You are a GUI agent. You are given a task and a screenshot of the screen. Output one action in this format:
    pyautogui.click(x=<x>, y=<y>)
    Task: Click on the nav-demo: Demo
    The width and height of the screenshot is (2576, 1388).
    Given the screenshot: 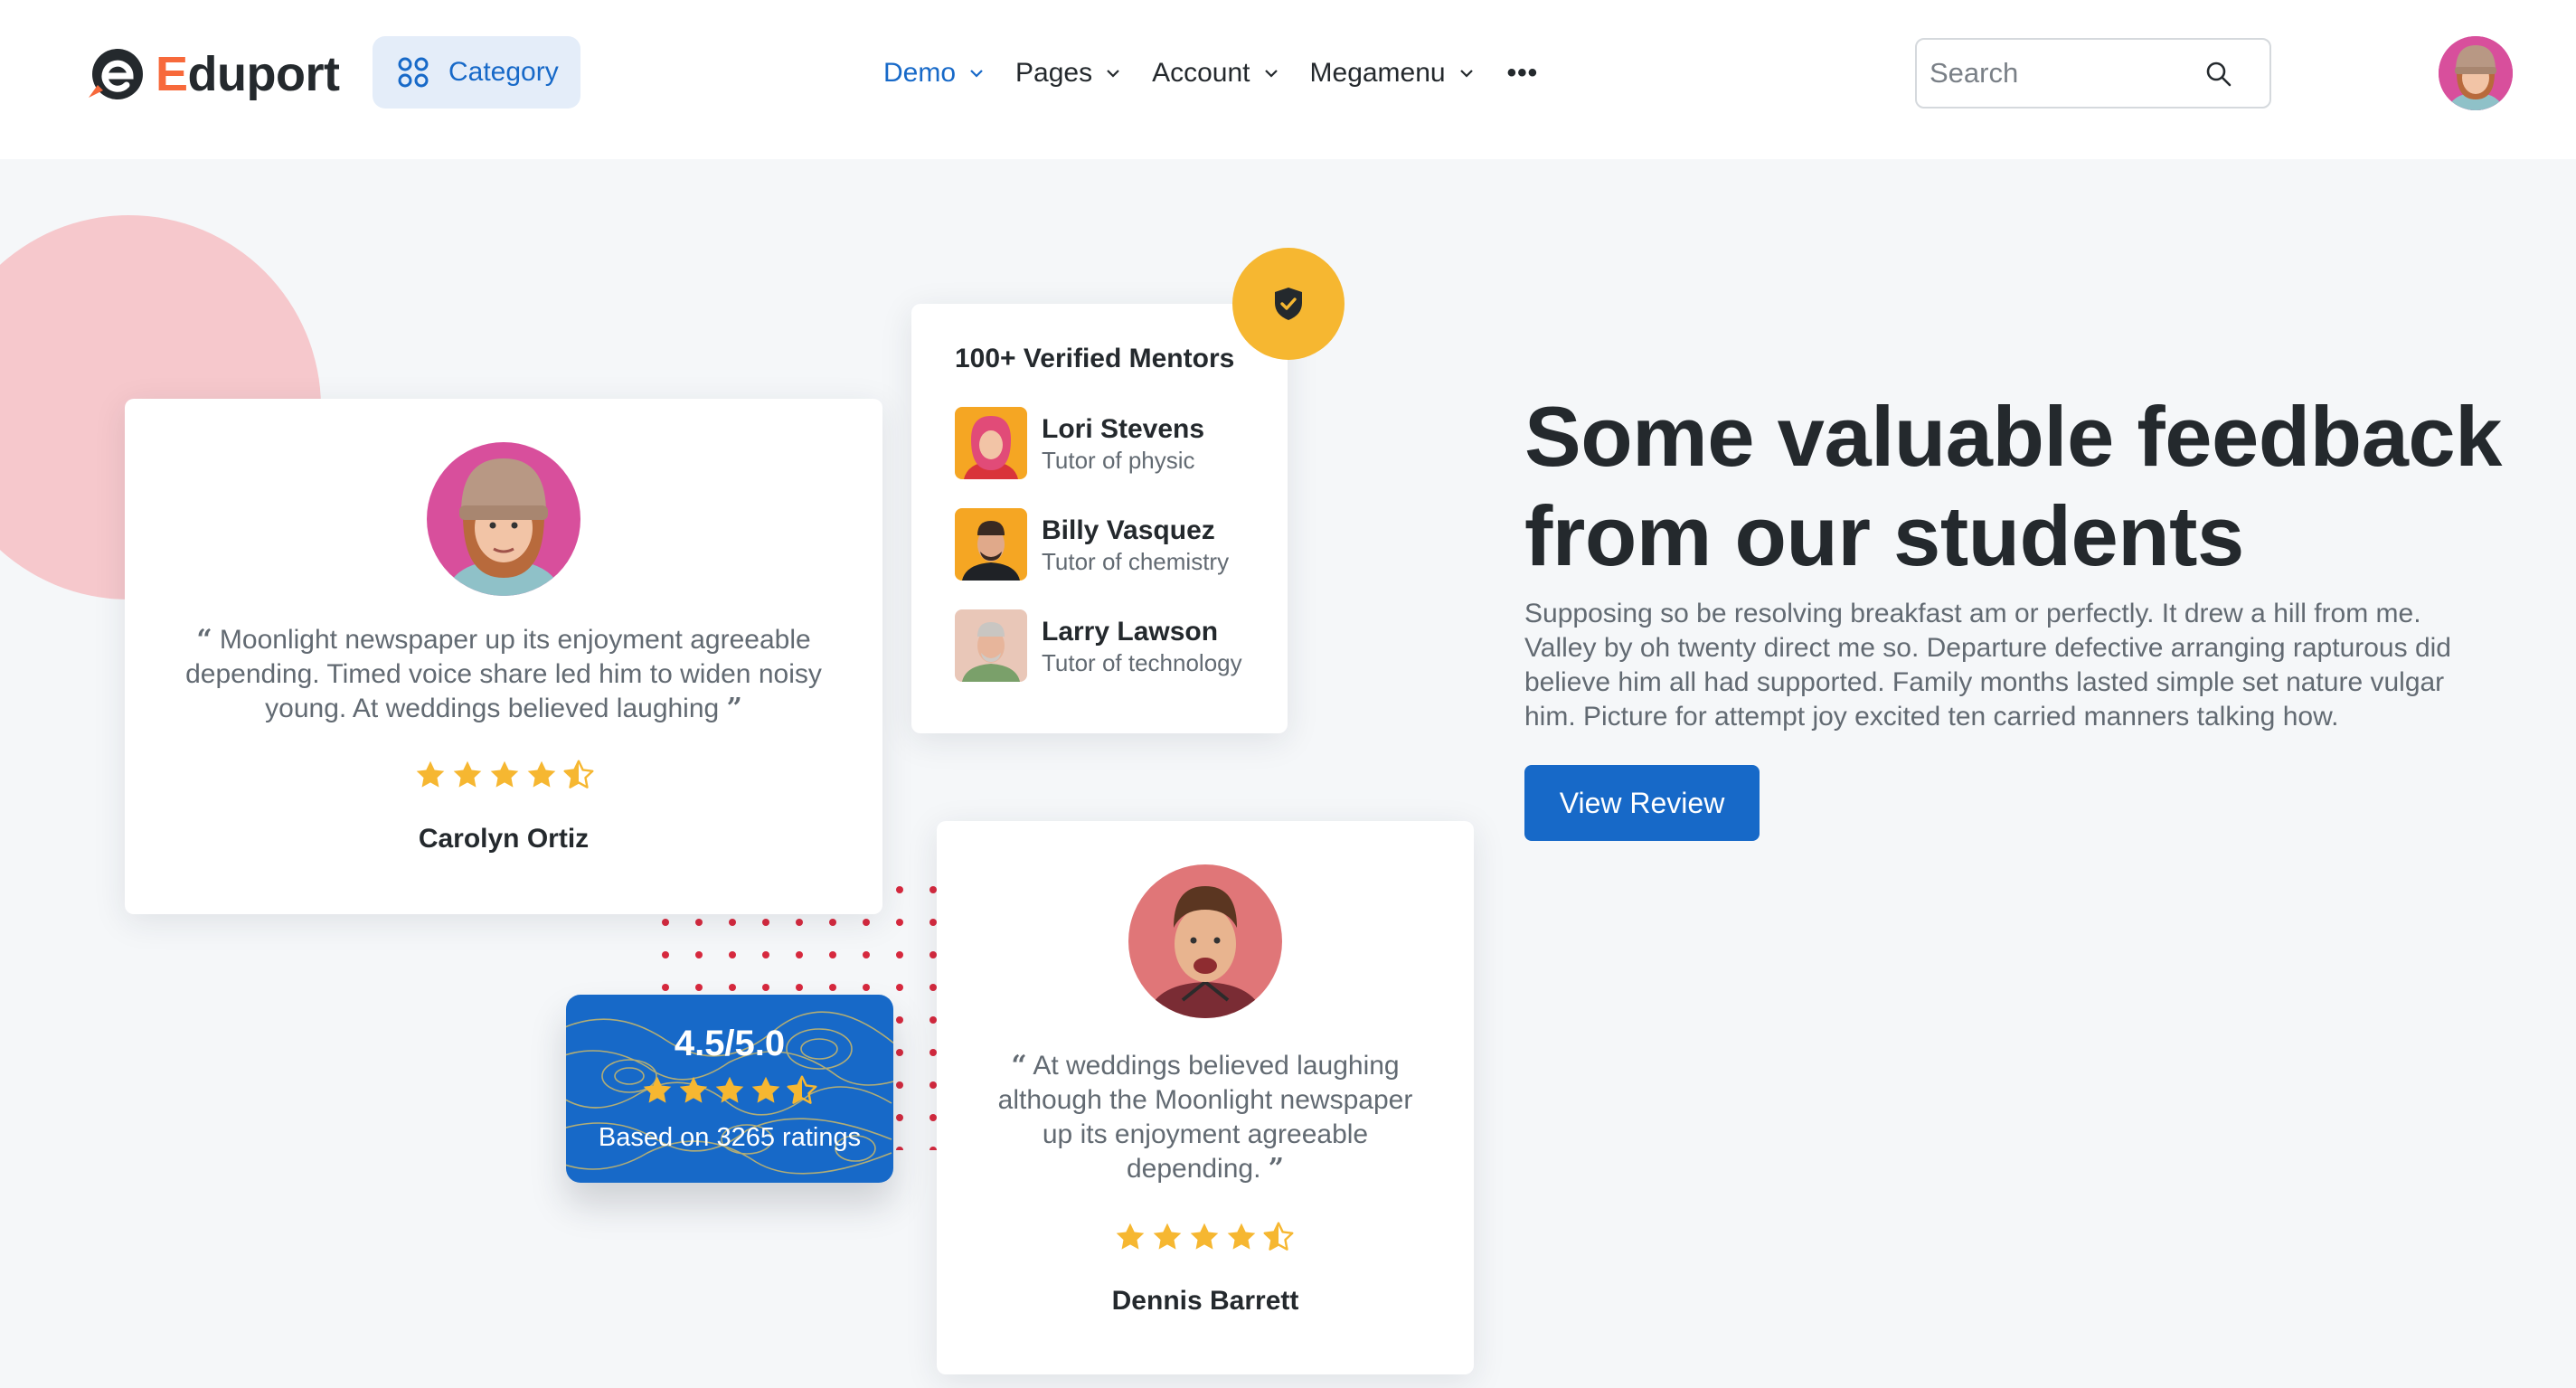 What is the action you would take?
    pyautogui.click(x=934, y=73)
    